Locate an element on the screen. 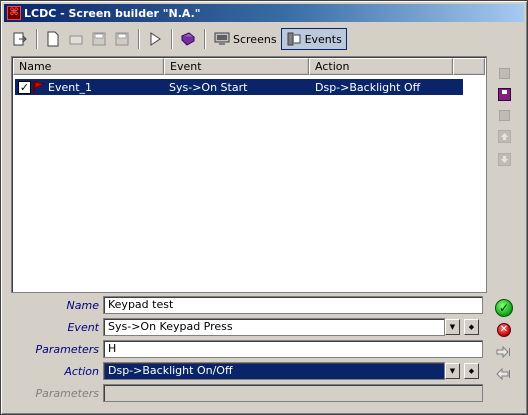  previous-button is located at coordinates (504, 374).